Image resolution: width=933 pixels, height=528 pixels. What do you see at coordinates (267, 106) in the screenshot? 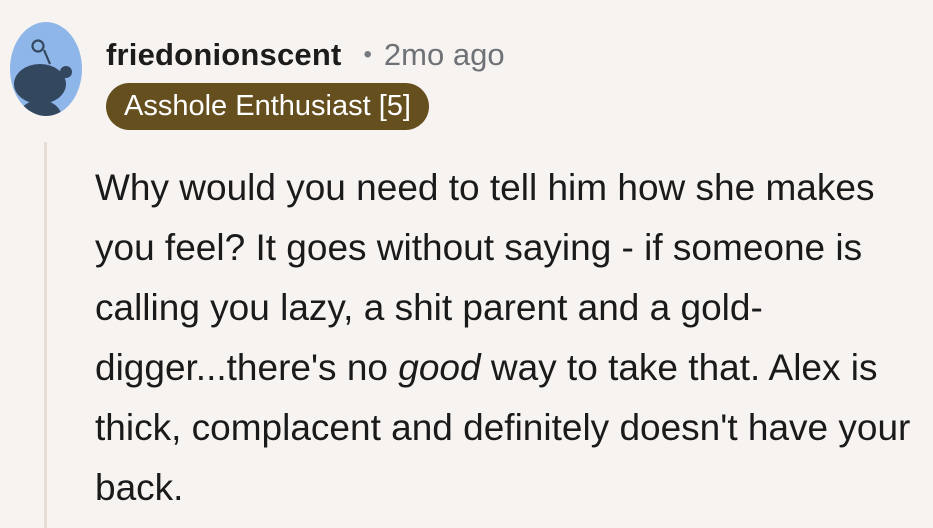
I see `user-flair-badge: Asshole Enthusiast [5]` at bounding box center [267, 106].